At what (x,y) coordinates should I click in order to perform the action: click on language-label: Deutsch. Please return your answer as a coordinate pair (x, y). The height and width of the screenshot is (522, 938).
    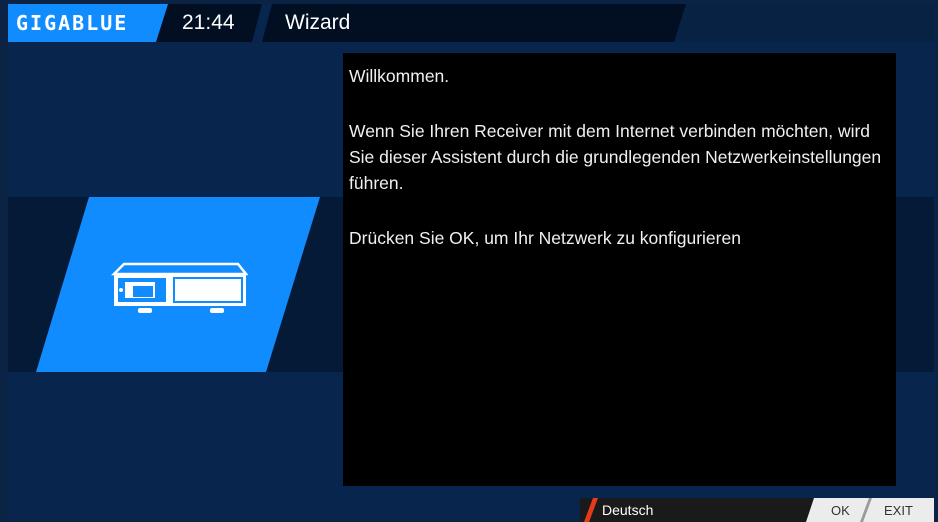
    Looking at the image, I should click on (627, 510).